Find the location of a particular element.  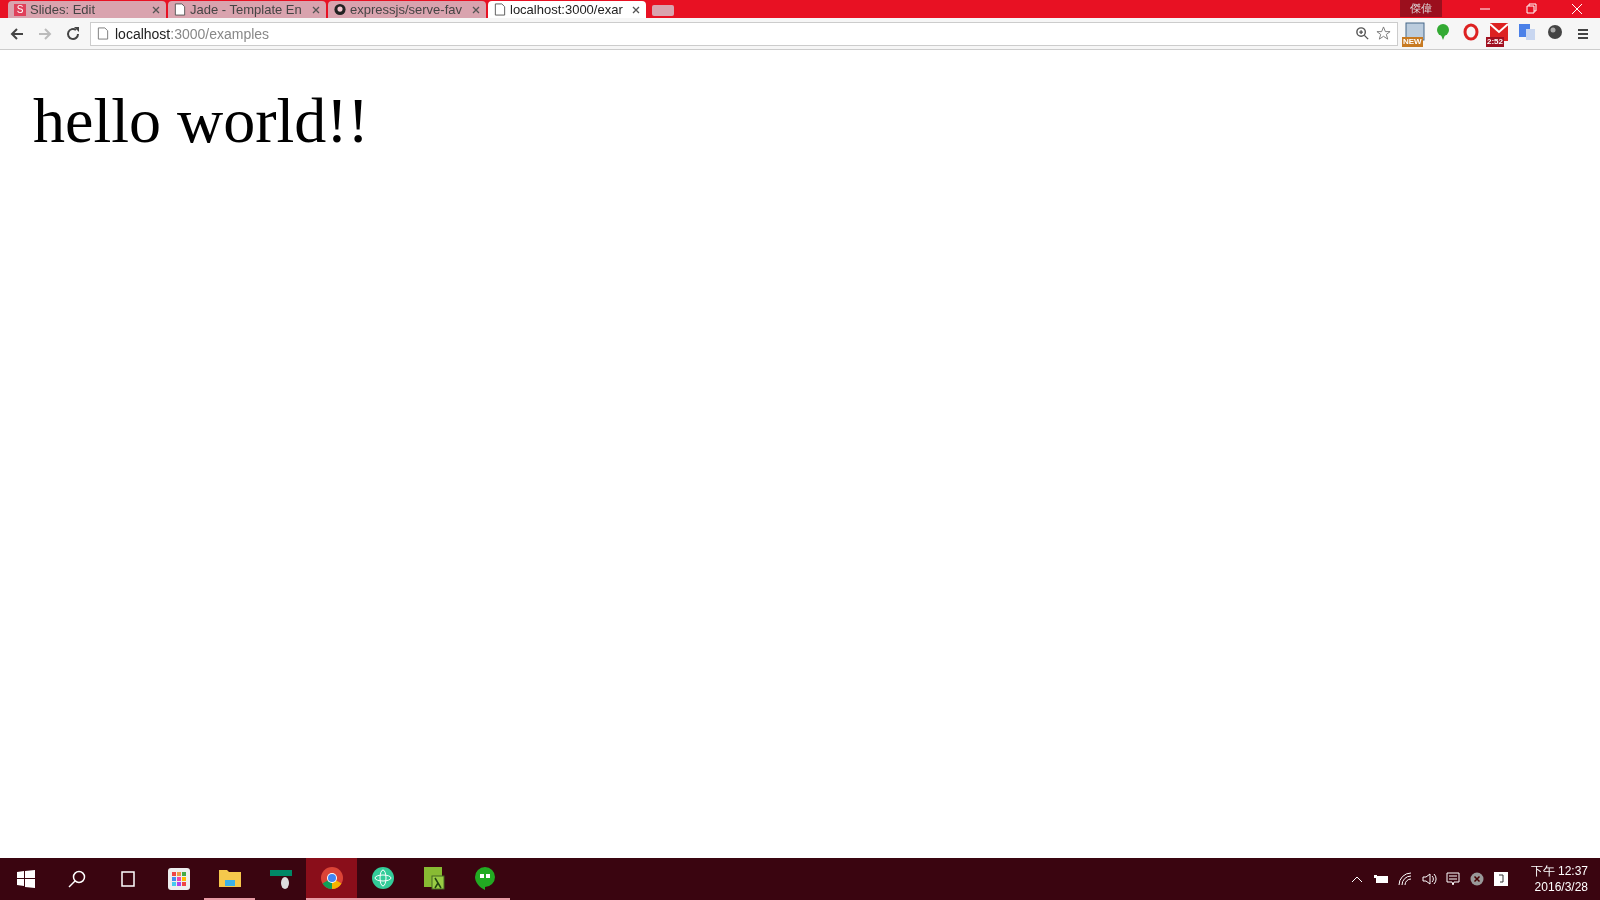

tab-title: Slides: Edit is located at coordinates (63, 9).